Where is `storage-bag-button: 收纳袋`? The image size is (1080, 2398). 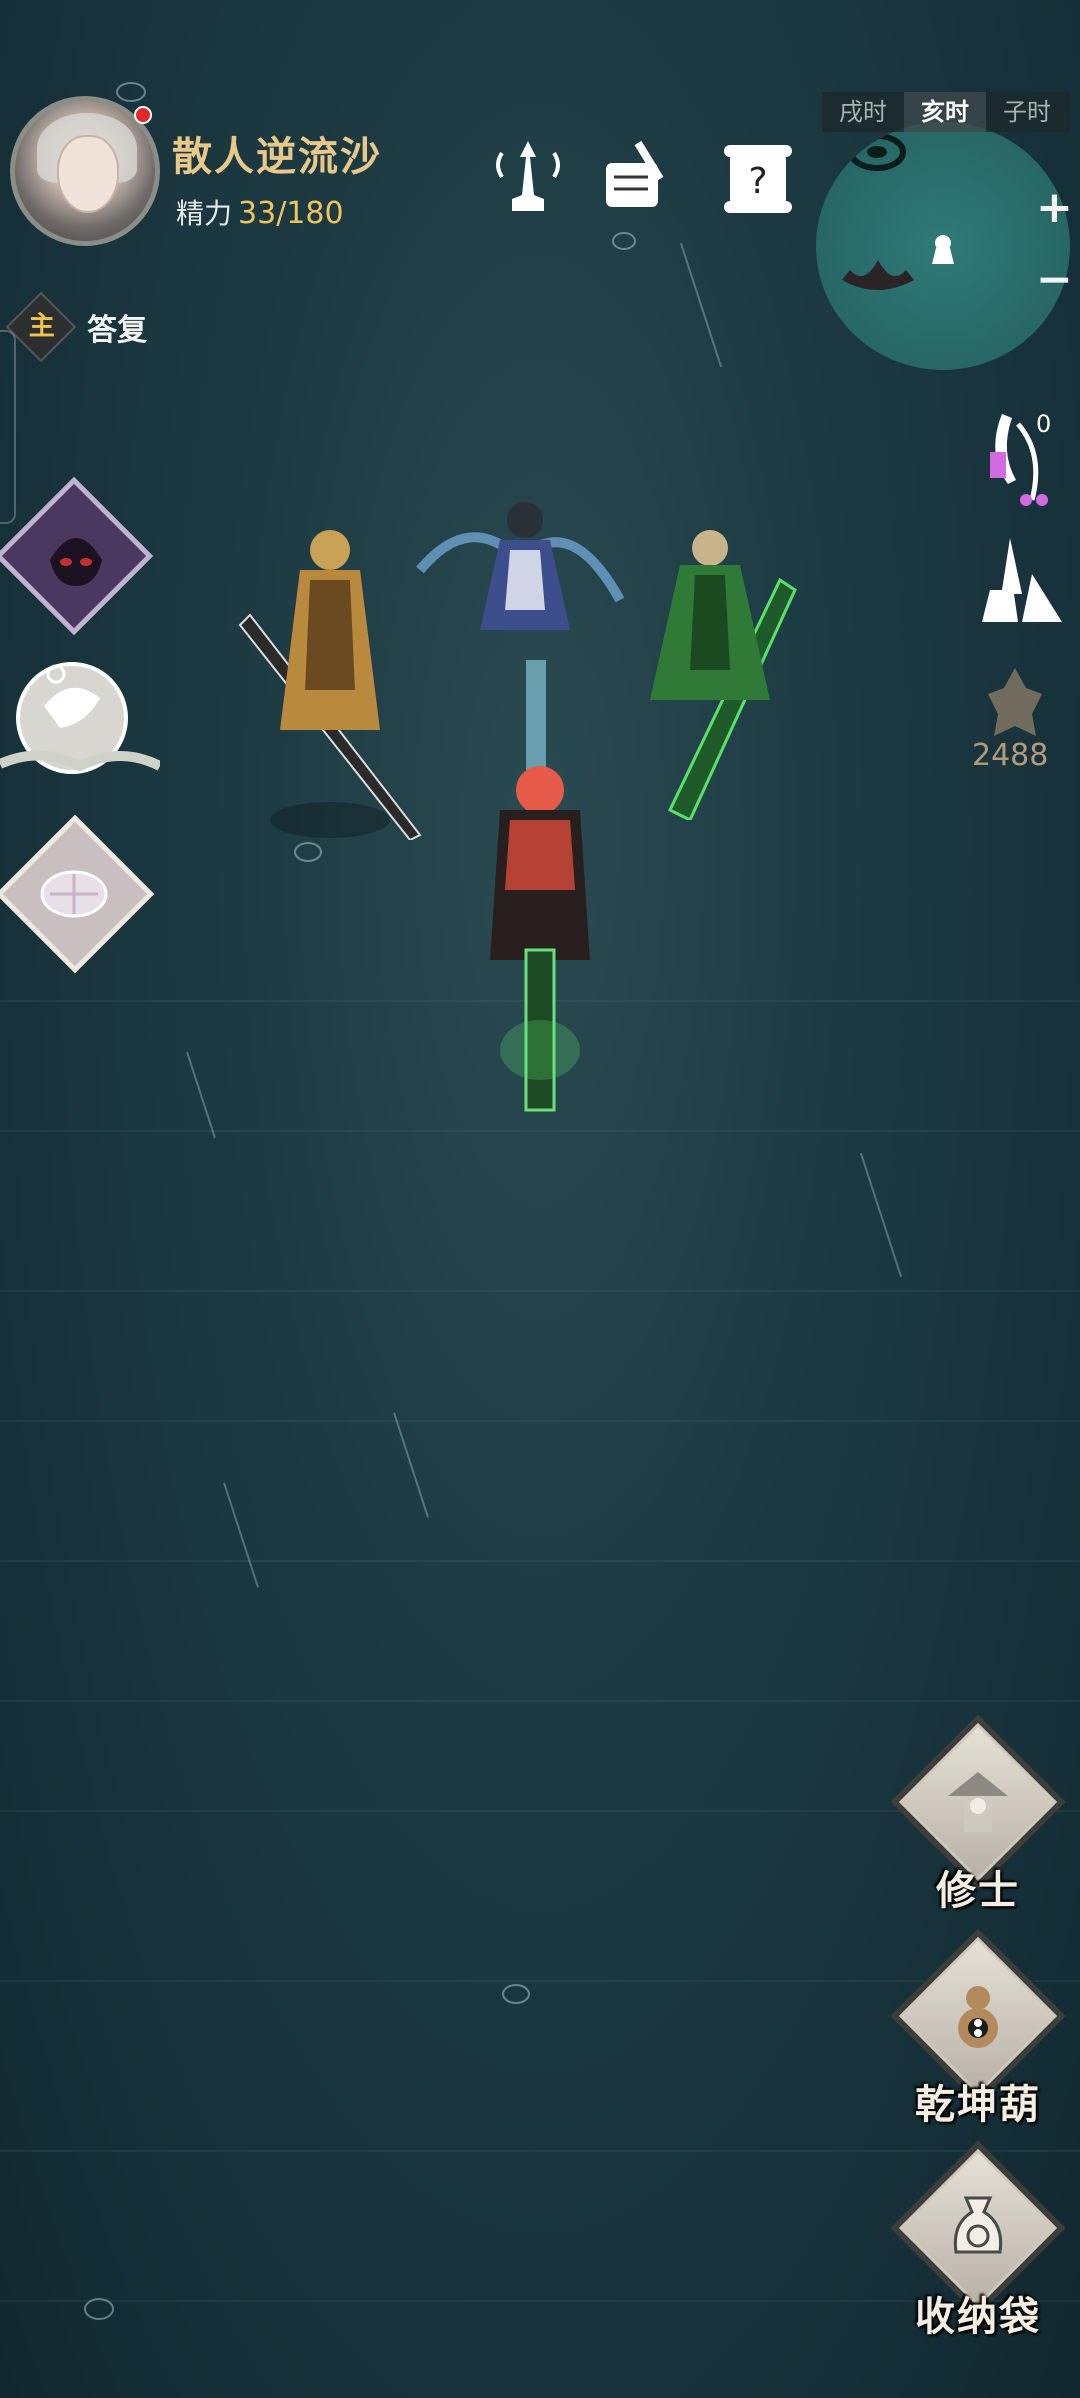 storage-bag-button: 收纳袋 is located at coordinates (978, 2253).